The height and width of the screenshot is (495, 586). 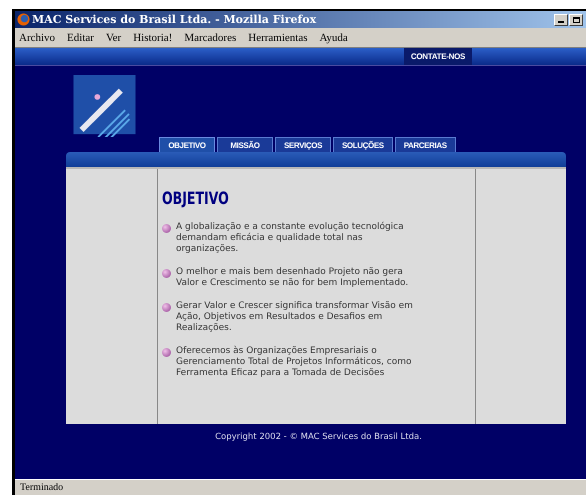 I want to click on status-text: Terminado, so click(x=42, y=487).